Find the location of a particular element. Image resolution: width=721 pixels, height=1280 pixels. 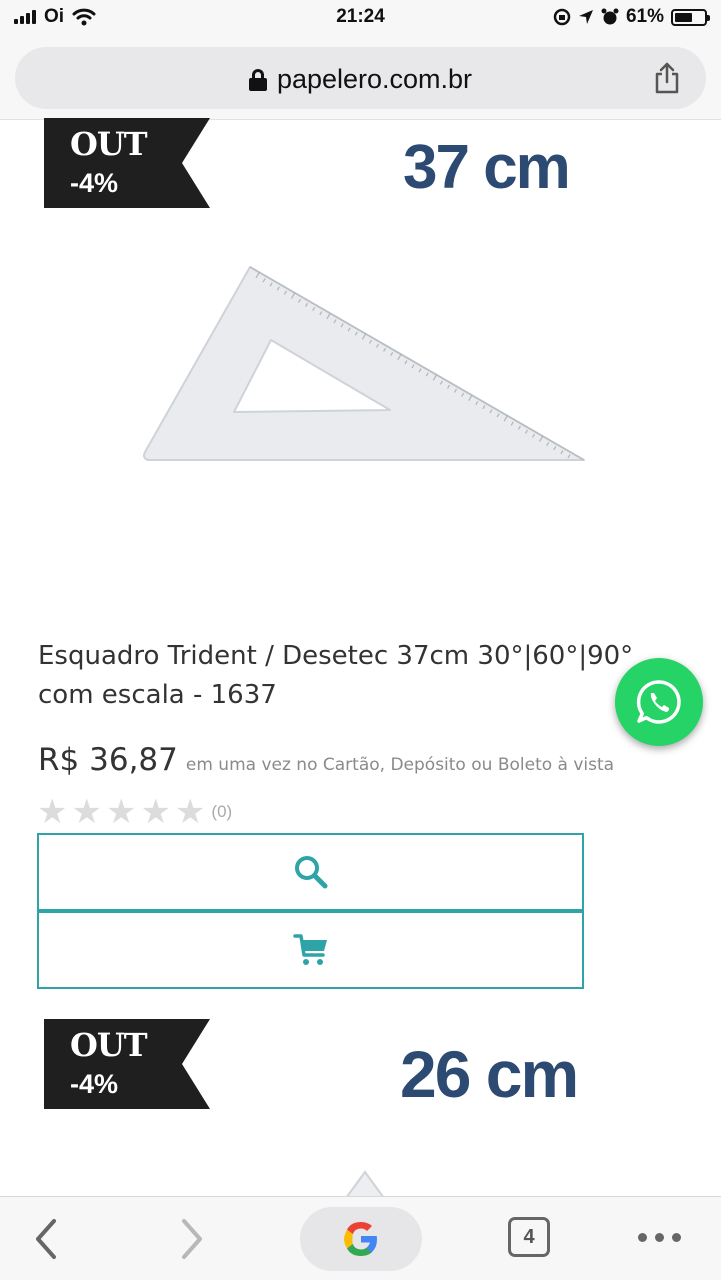

product-price: R$ 36,87 is located at coordinates (108, 760).